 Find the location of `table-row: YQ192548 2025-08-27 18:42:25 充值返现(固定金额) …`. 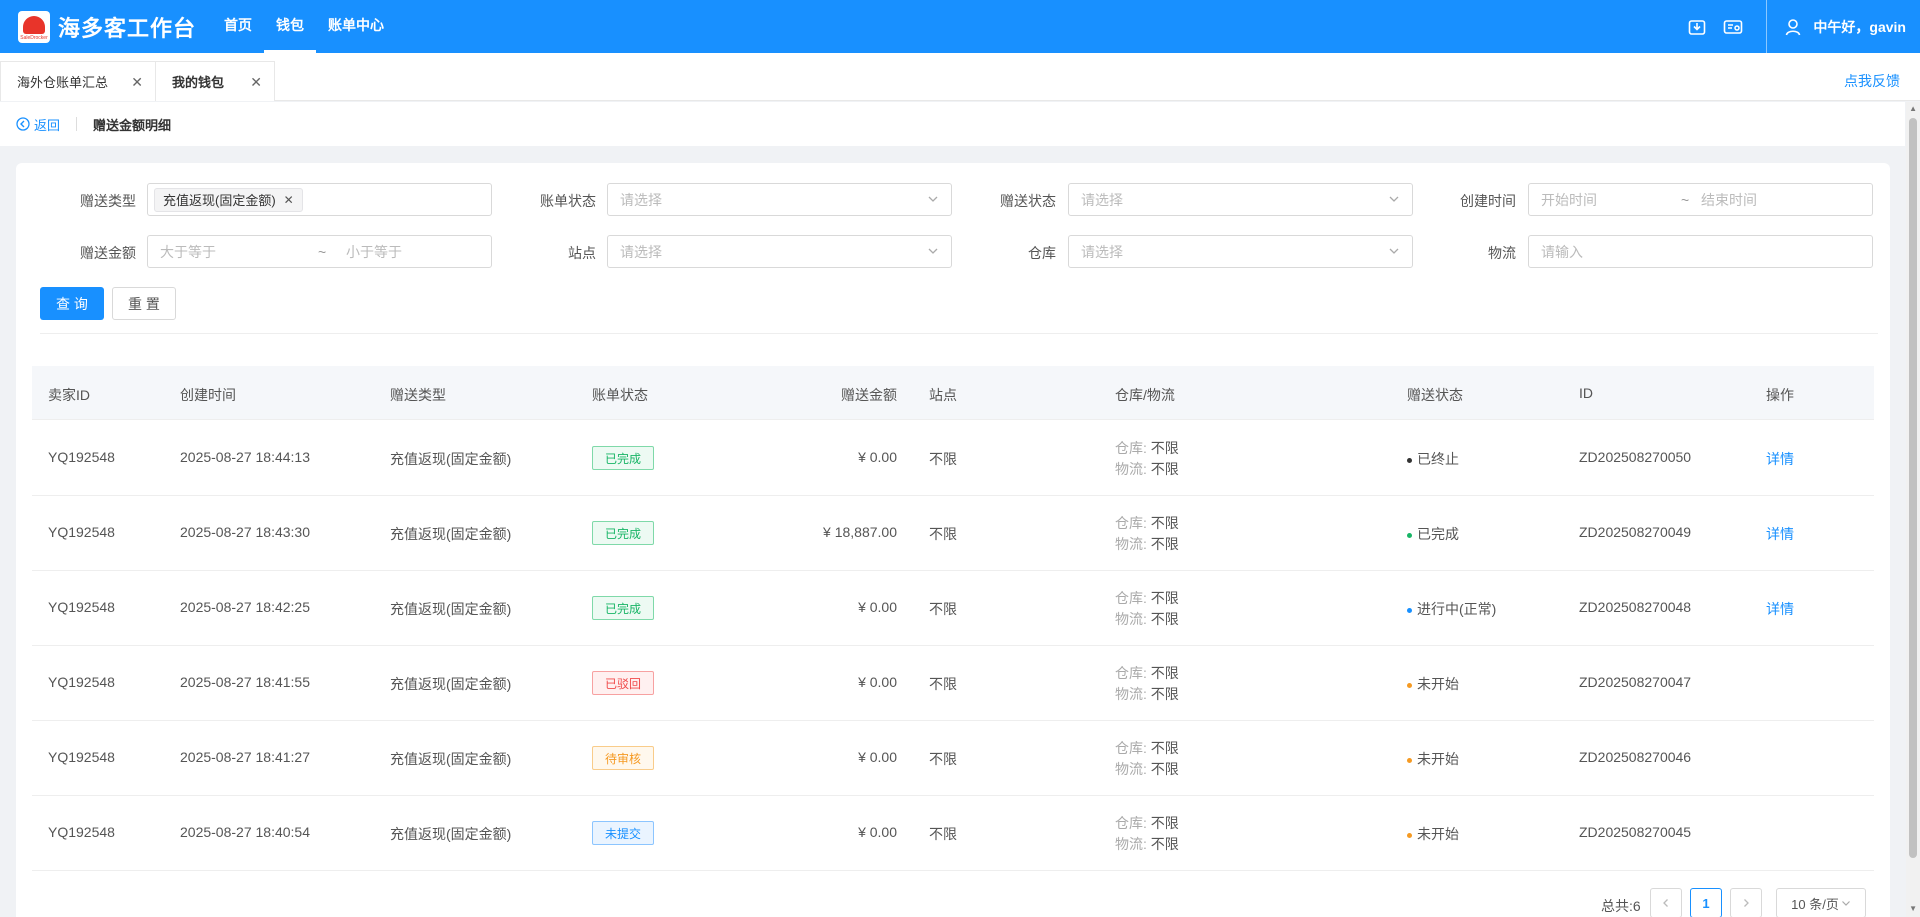

table-row: YQ192548 2025-08-27 18:42:25 充值返现(固定金额) … is located at coordinates (953, 608).